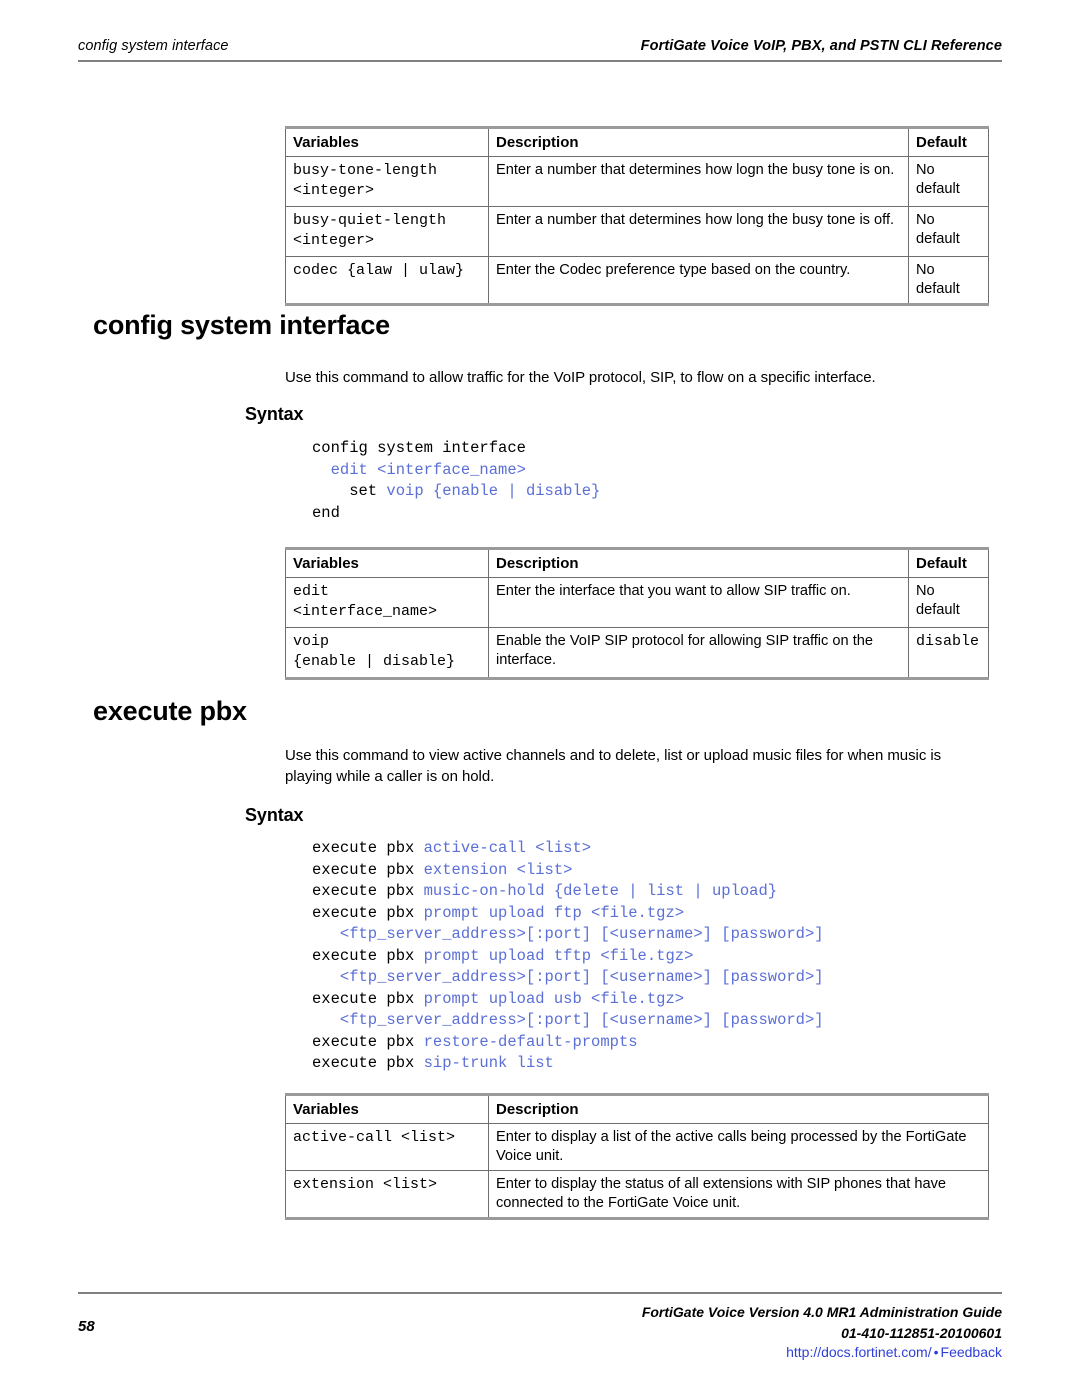  I want to click on syntax-line: edit <interface_name>, so click(456, 471).